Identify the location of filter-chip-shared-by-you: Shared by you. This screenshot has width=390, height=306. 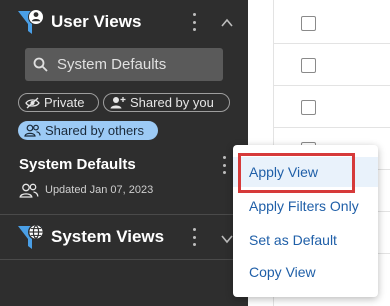
(166, 102).